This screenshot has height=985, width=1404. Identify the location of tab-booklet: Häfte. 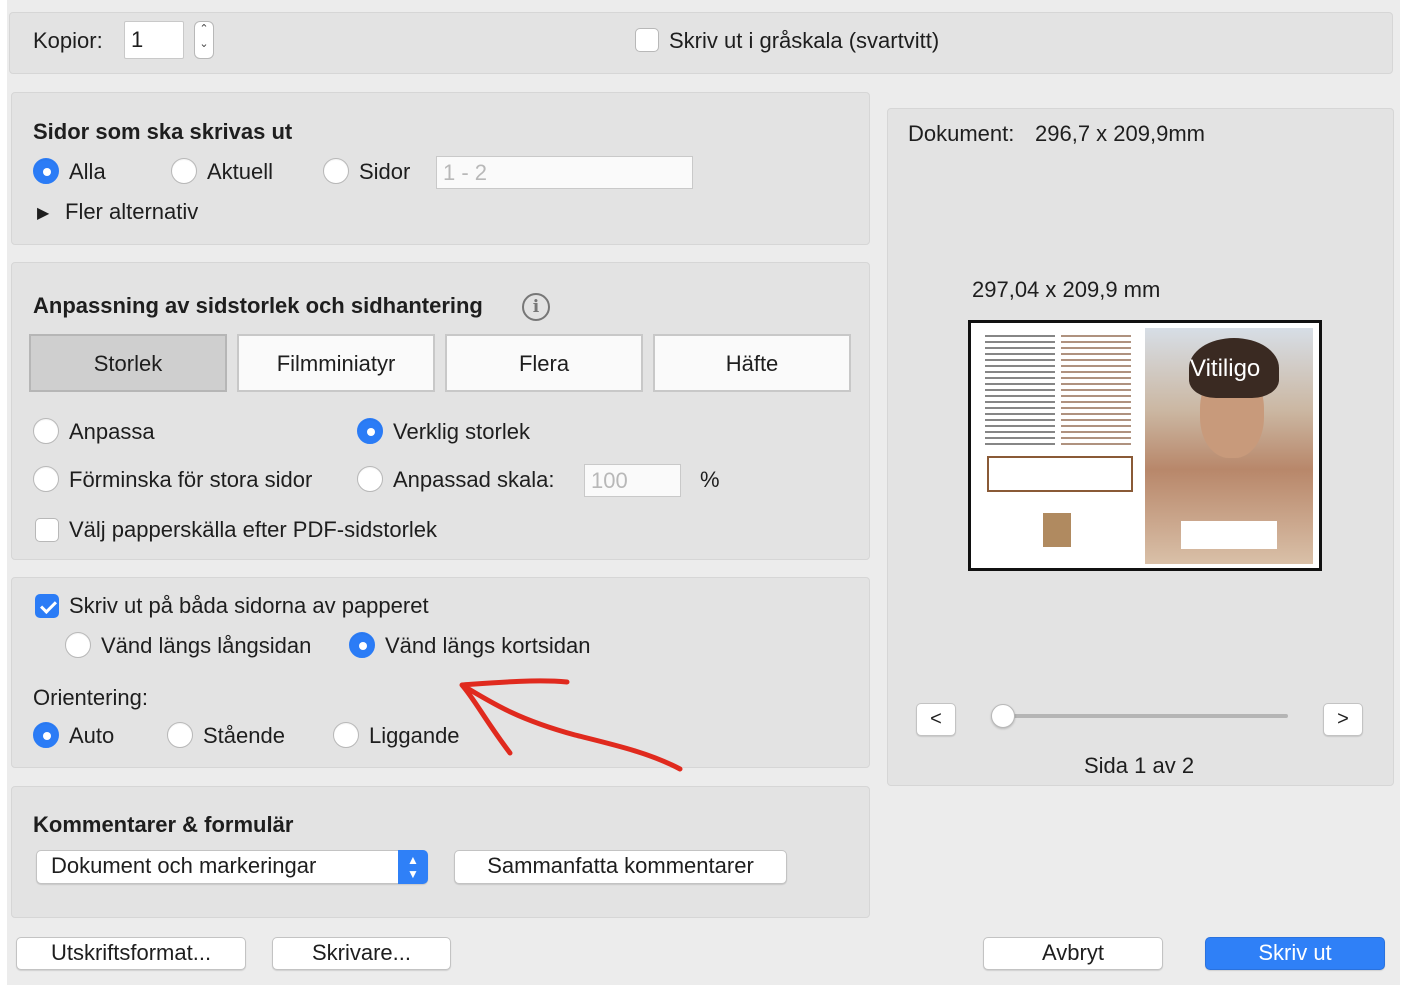
(752, 363).